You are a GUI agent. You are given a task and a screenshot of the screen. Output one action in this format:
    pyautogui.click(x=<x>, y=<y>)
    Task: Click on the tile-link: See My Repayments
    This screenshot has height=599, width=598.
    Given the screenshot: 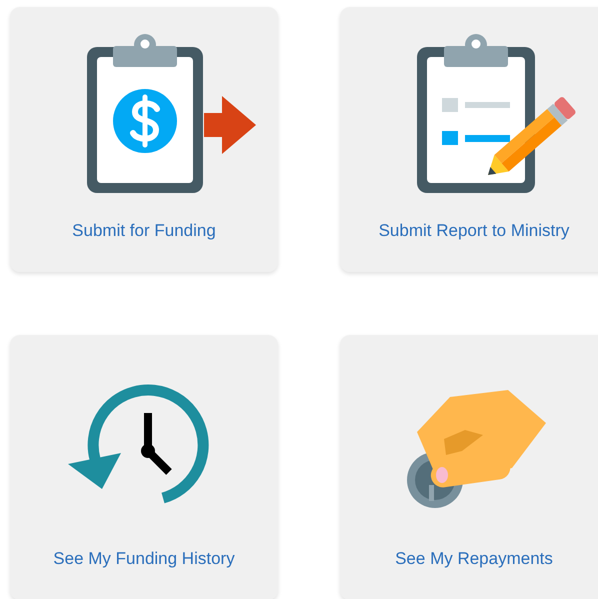 What is the action you would take?
    pyautogui.click(x=474, y=559)
    